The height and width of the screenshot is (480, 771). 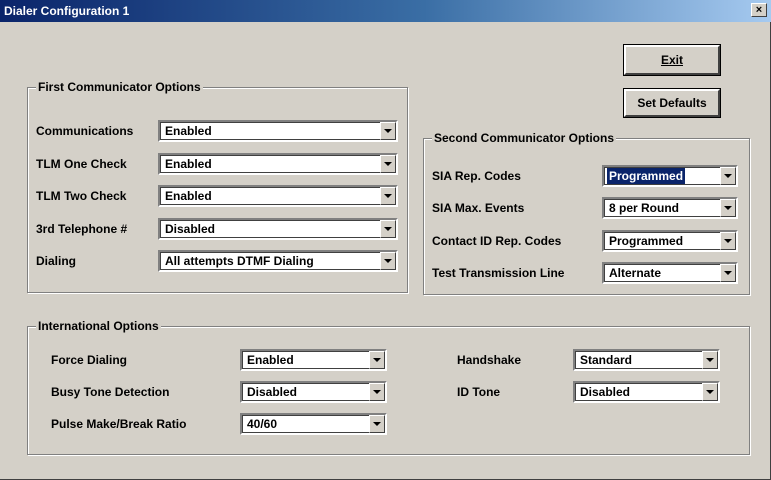 I want to click on communications-select: Enabled, so click(x=278, y=131).